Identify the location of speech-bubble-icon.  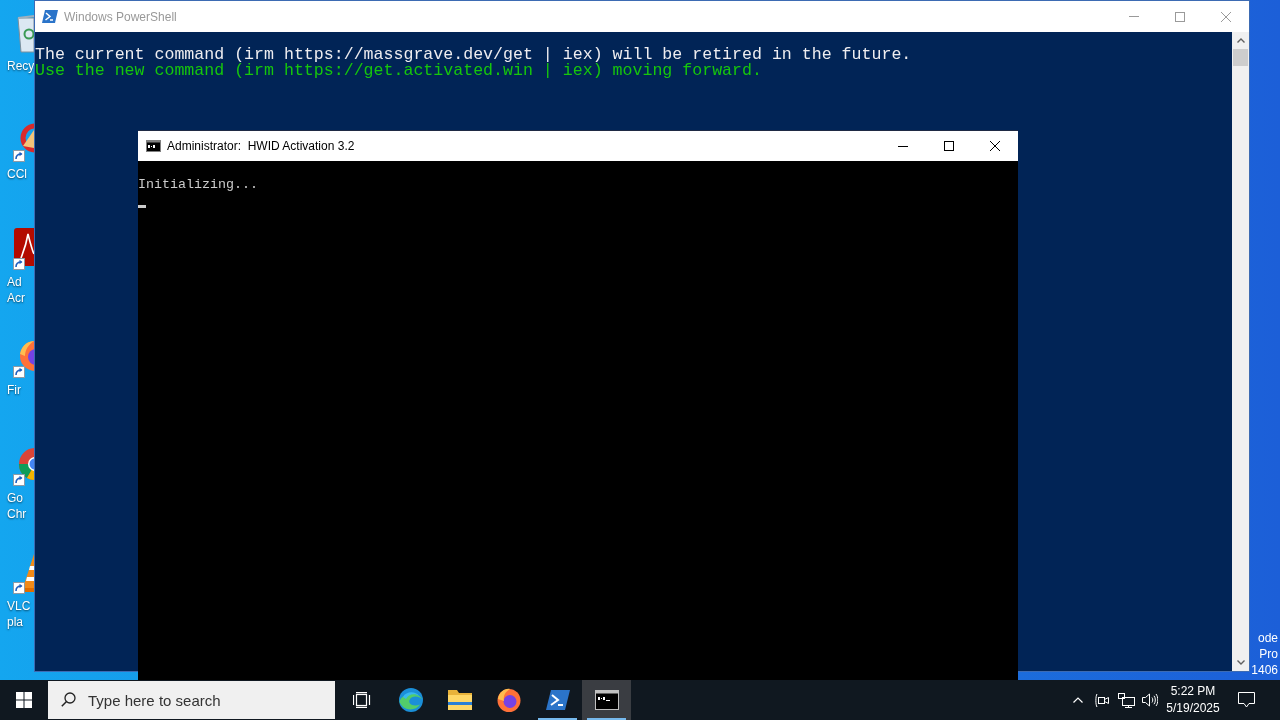
(1246, 700).